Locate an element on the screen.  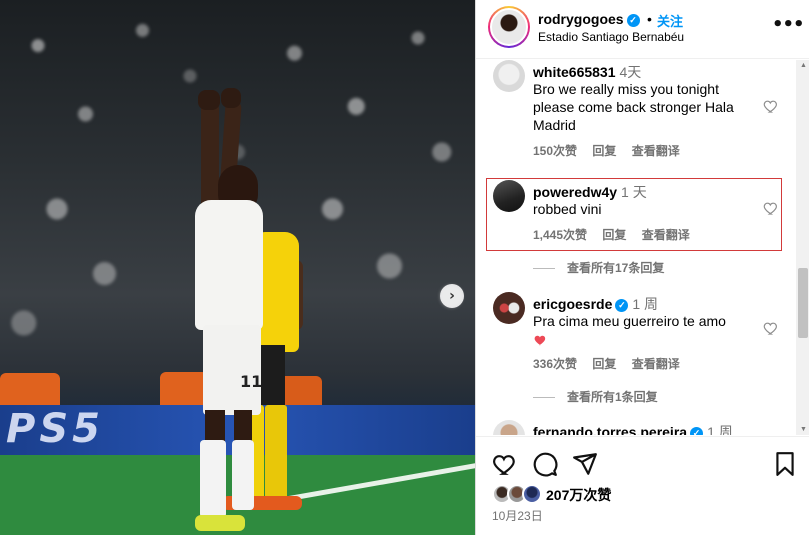
liker-avatar is located at coordinates (532, 494).